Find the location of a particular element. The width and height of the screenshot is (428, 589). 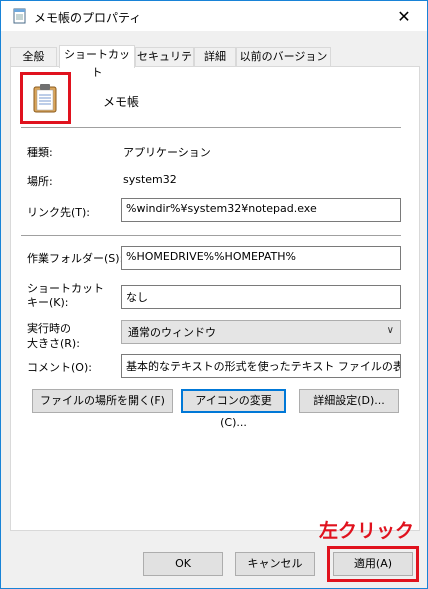

comment-label: コメント(O): is located at coordinates (59, 367).